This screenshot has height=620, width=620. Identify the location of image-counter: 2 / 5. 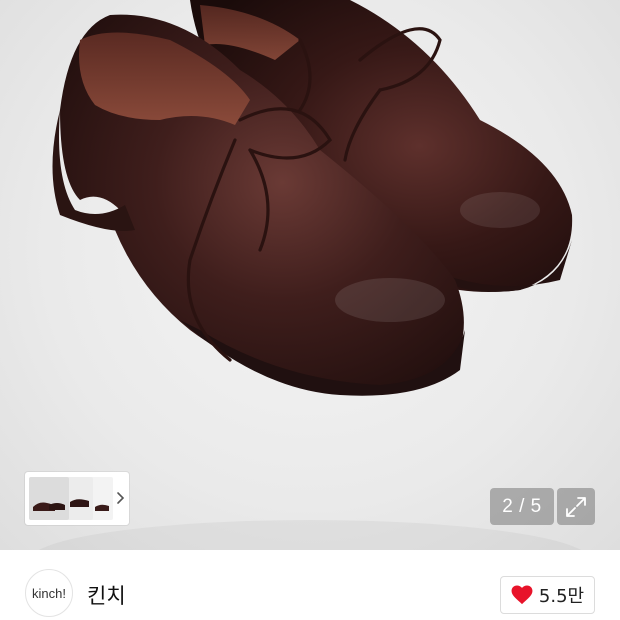
(522, 506).